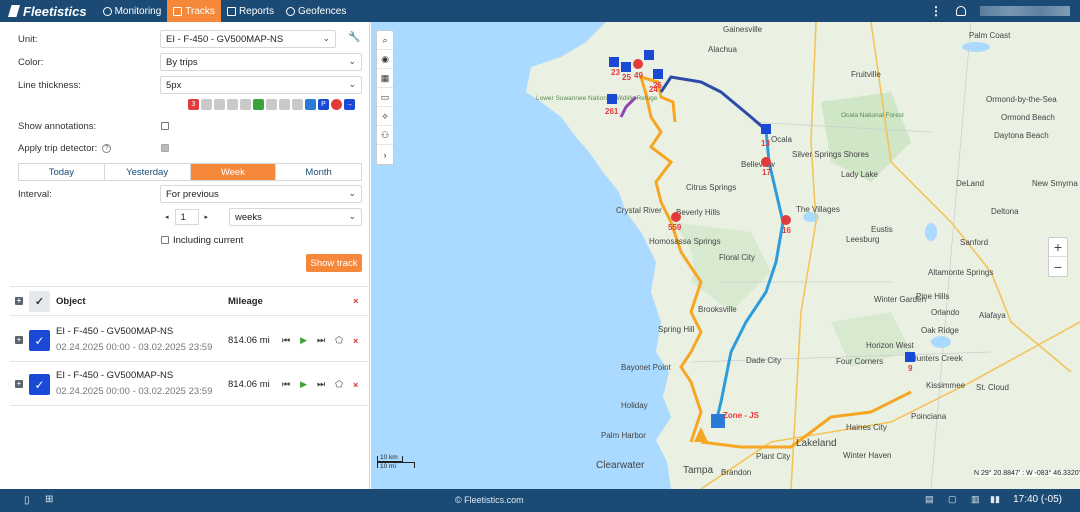 The image size is (1080, 512). I want to click on messages-icon: ▢, so click(952, 499).